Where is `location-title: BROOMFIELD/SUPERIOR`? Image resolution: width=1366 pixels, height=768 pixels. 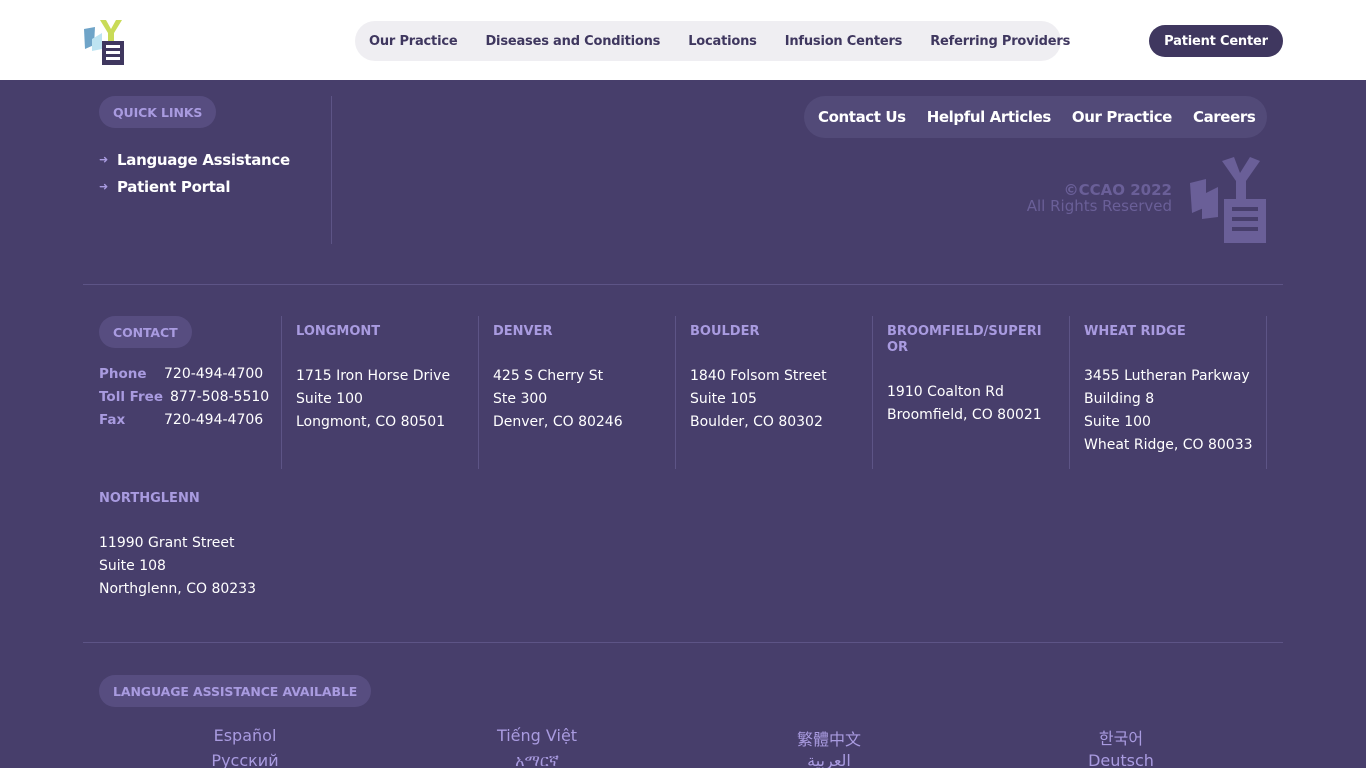 location-title: BROOMFIELD/SUPERIOR is located at coordinates (964, 339).